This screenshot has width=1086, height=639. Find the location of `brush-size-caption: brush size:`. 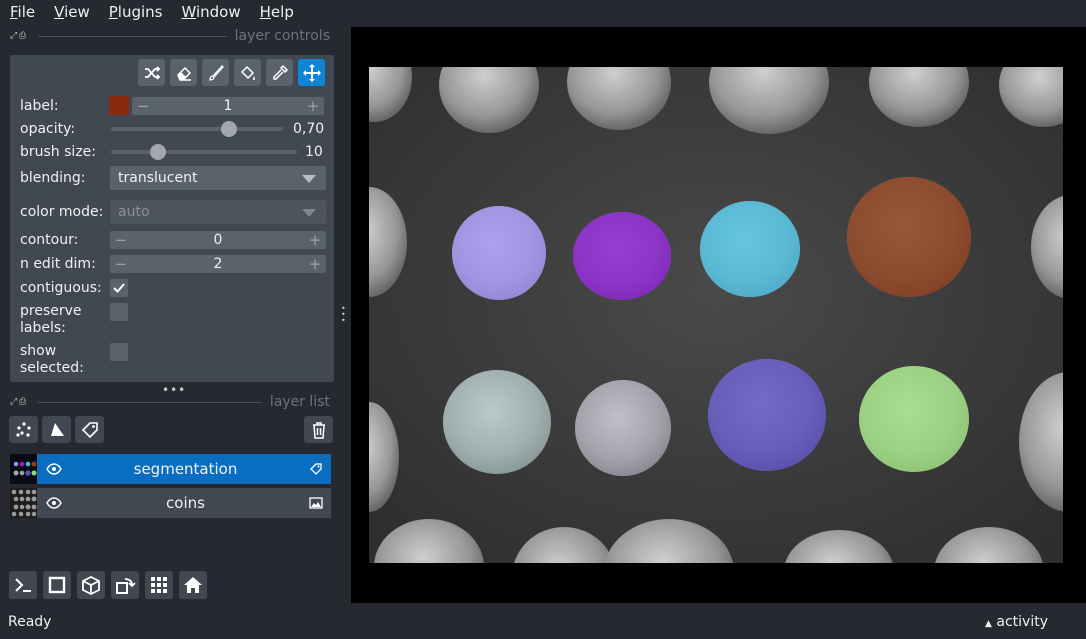

brush-size-caption: brush size: is located at coordinates (58, 152).